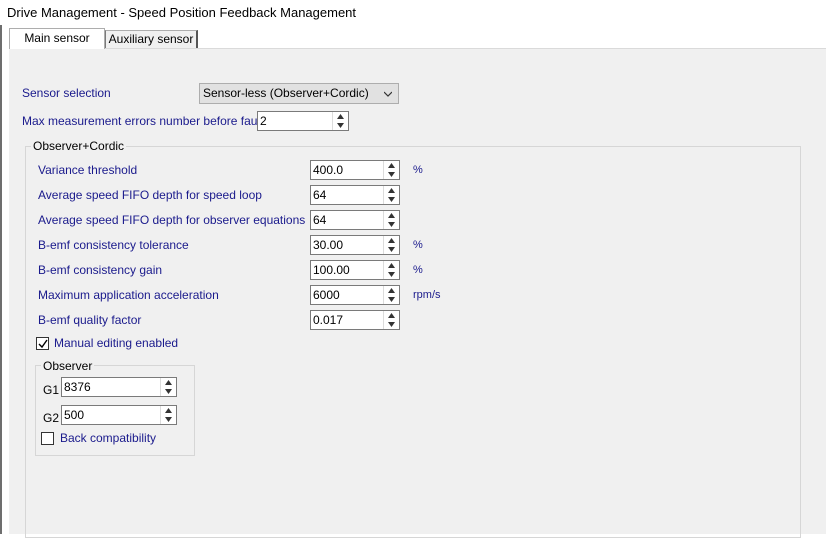 The height and width of the screenshot is (538, 826). Describe the element at coordinates (355, 220) in the screenshot. I see `fifo-observer-spinner: 64` at that location.